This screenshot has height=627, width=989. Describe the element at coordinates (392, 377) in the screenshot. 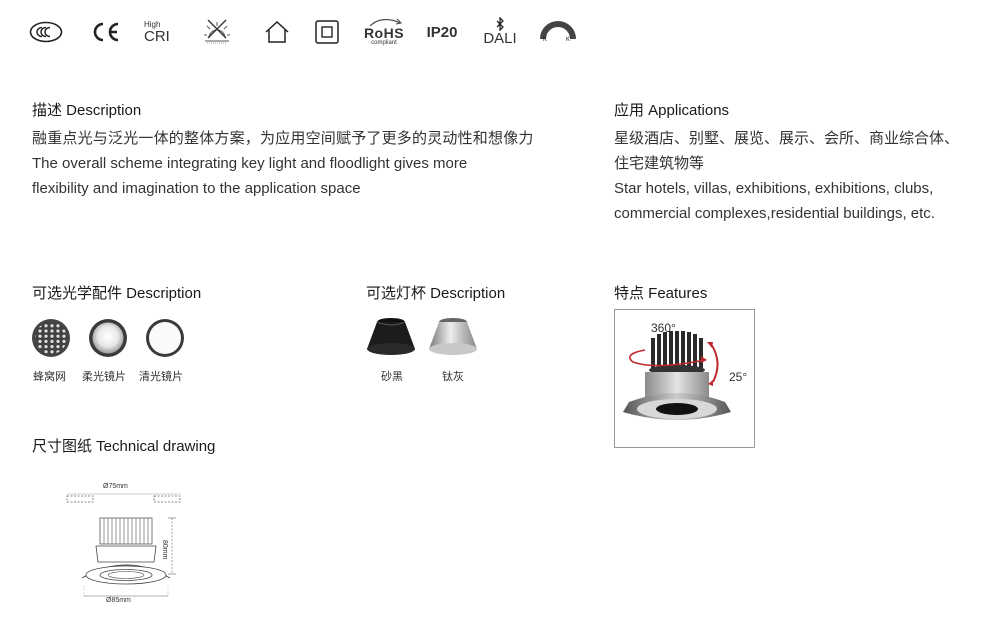

I see `cup-label-black: 砂黑` at that location.